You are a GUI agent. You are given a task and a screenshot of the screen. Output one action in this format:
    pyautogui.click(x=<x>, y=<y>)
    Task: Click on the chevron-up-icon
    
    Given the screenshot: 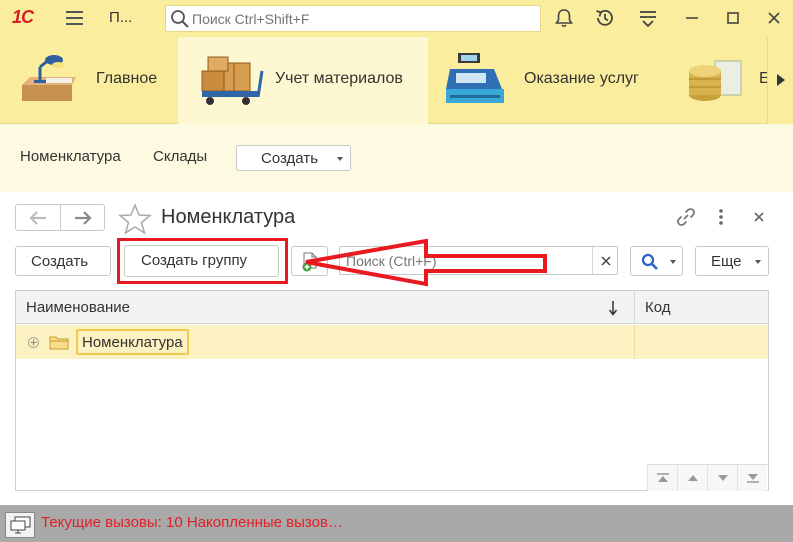 What is the action you would take?
    pyautogui.click(x=693, y=478)
    